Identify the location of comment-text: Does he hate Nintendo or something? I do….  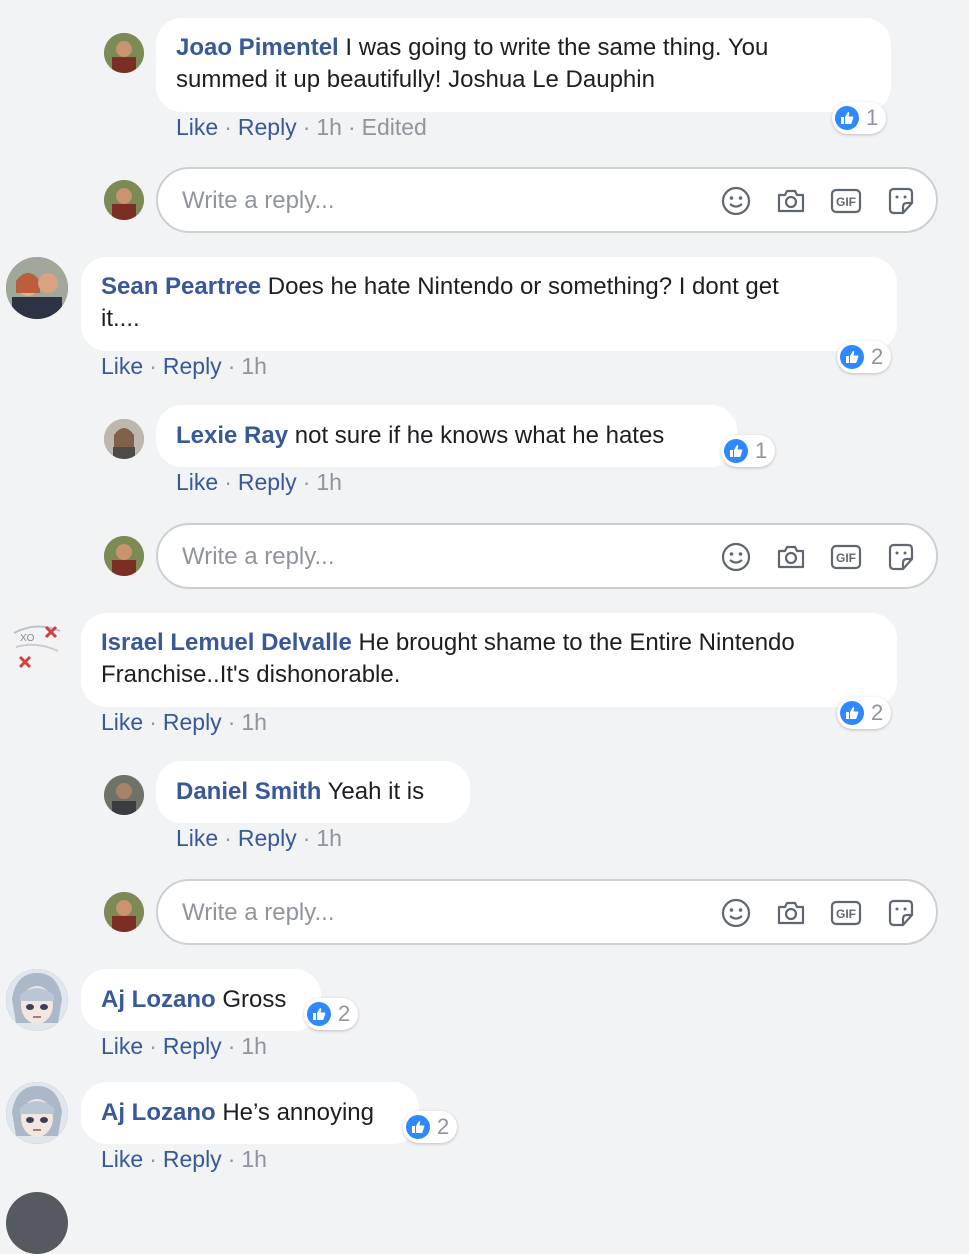
(523, 286).